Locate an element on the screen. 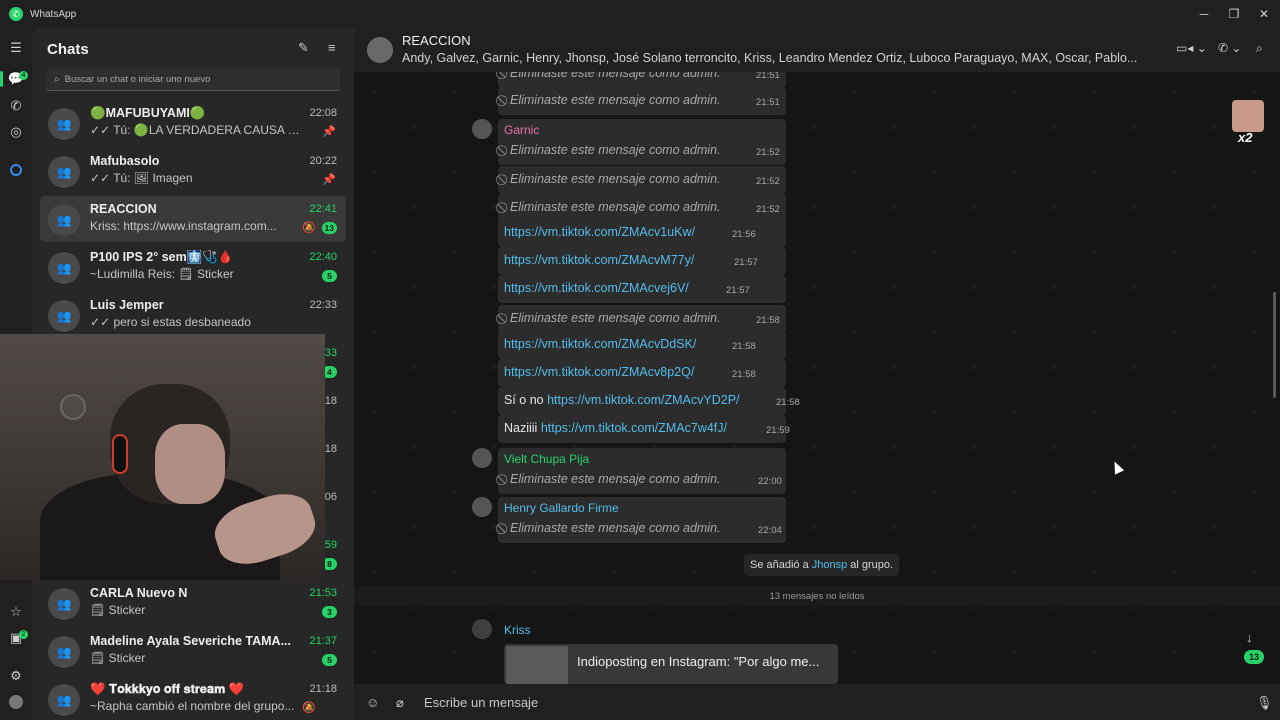  minimize-icon: ─ is located at coordinates (1204, 14).